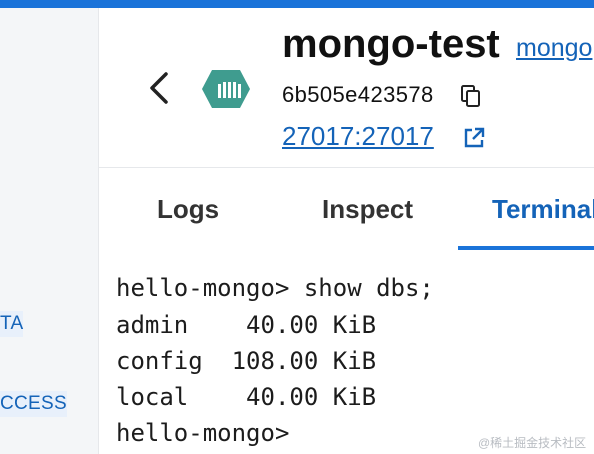  What do you see at coordinates (159, 88) in the screenshot?
I see `chevron-left-icon` at bounding box center [159, 88].